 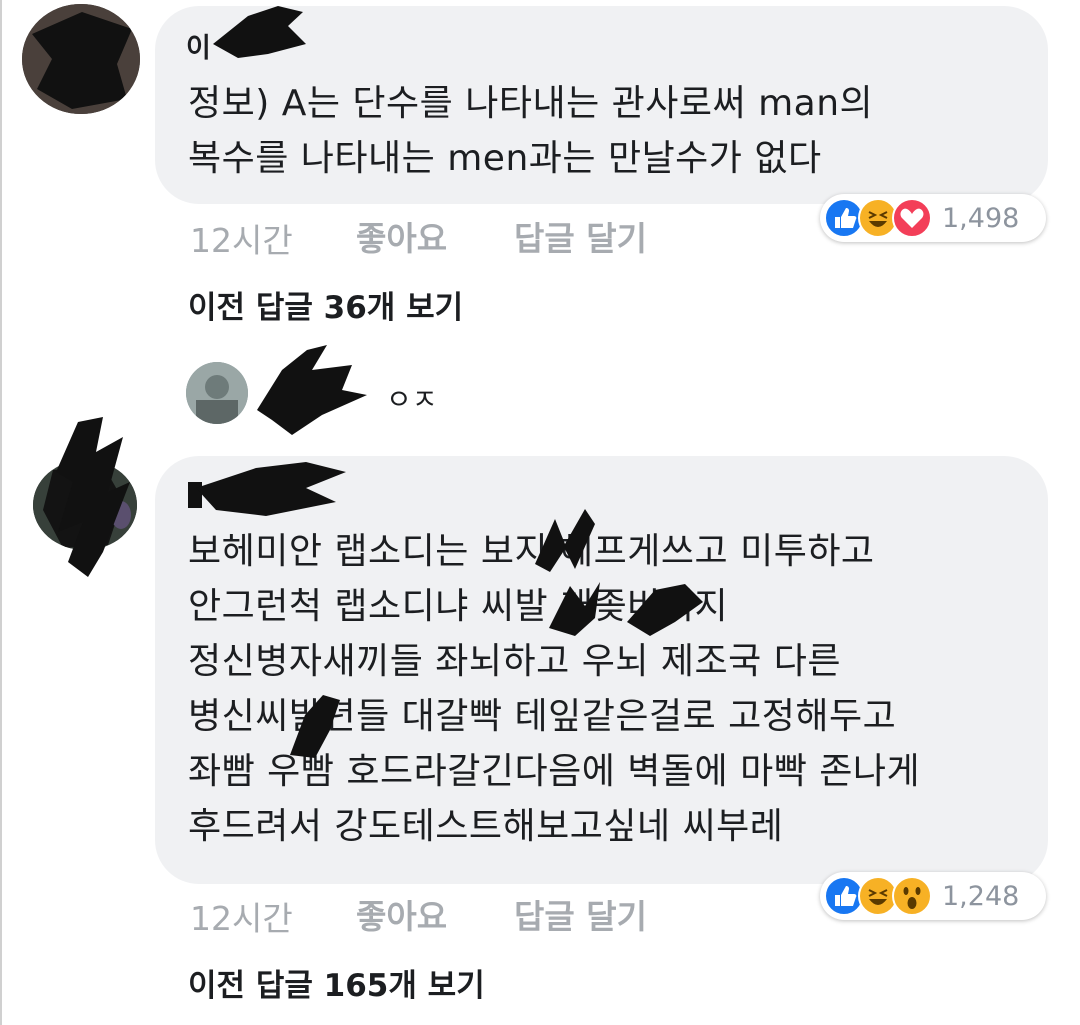 What do you see at coordinates (933, 218) in the screenshot?
I see `reaction-summary: 1,498` at bounding box center [933, 218].